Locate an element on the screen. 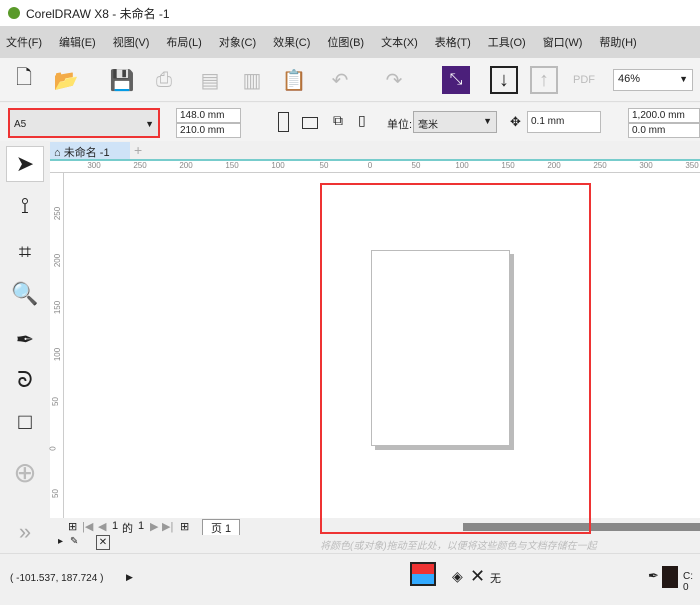 The height and width of the screenshot is (605, 700). menu-file: 文件(F) is located at coordinates (24, 42).